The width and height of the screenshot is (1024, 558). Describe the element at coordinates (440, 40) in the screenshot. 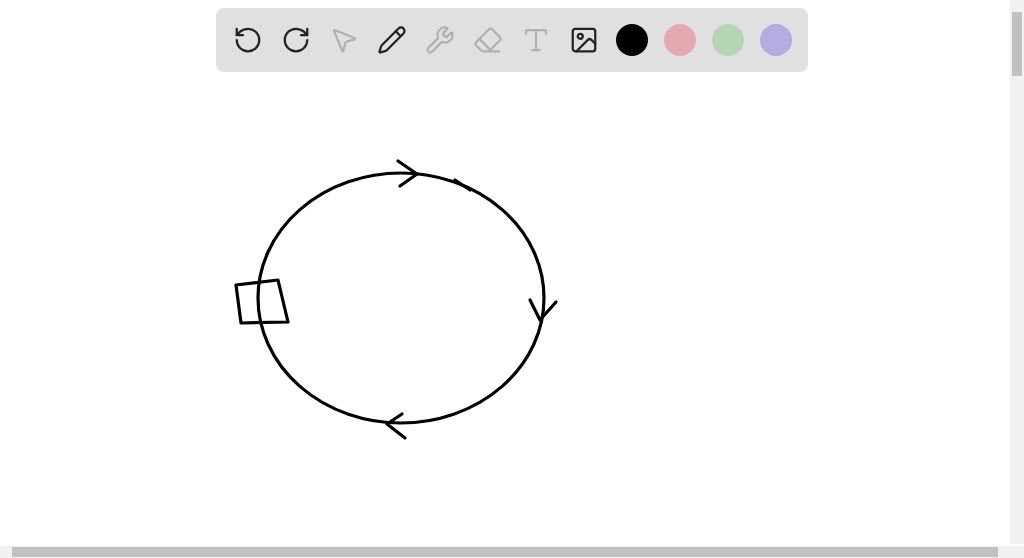

I see `wrench-icon` at that location.